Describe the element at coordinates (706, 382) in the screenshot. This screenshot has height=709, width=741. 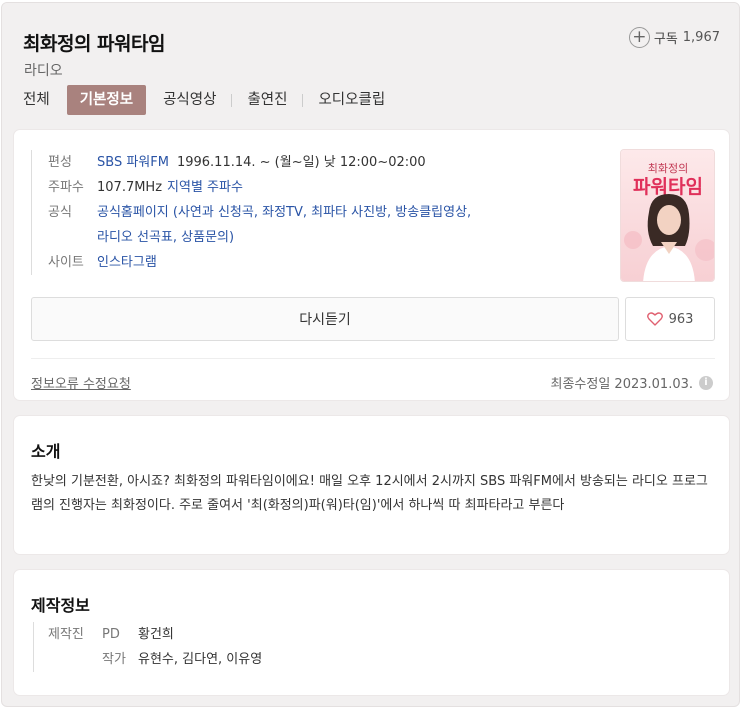
I see `info-icon: i` at that location.